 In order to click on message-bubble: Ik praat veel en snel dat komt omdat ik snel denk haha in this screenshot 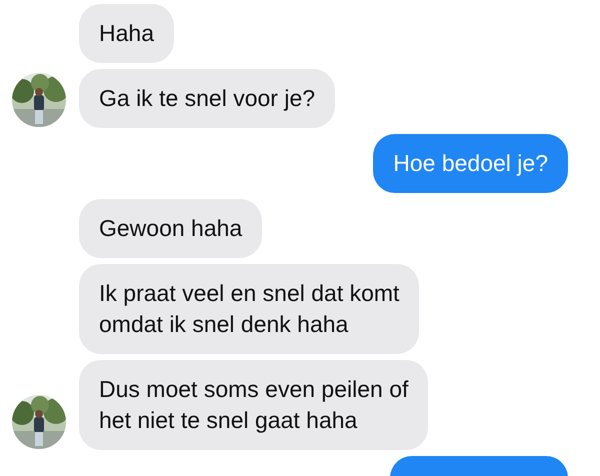, I will do `click(249, 309)`.